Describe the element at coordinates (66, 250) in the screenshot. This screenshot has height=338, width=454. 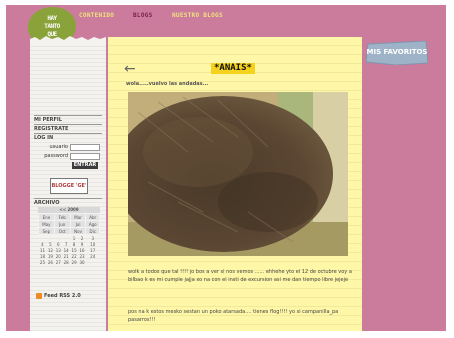
I see `calendar-day: 14` at that location.